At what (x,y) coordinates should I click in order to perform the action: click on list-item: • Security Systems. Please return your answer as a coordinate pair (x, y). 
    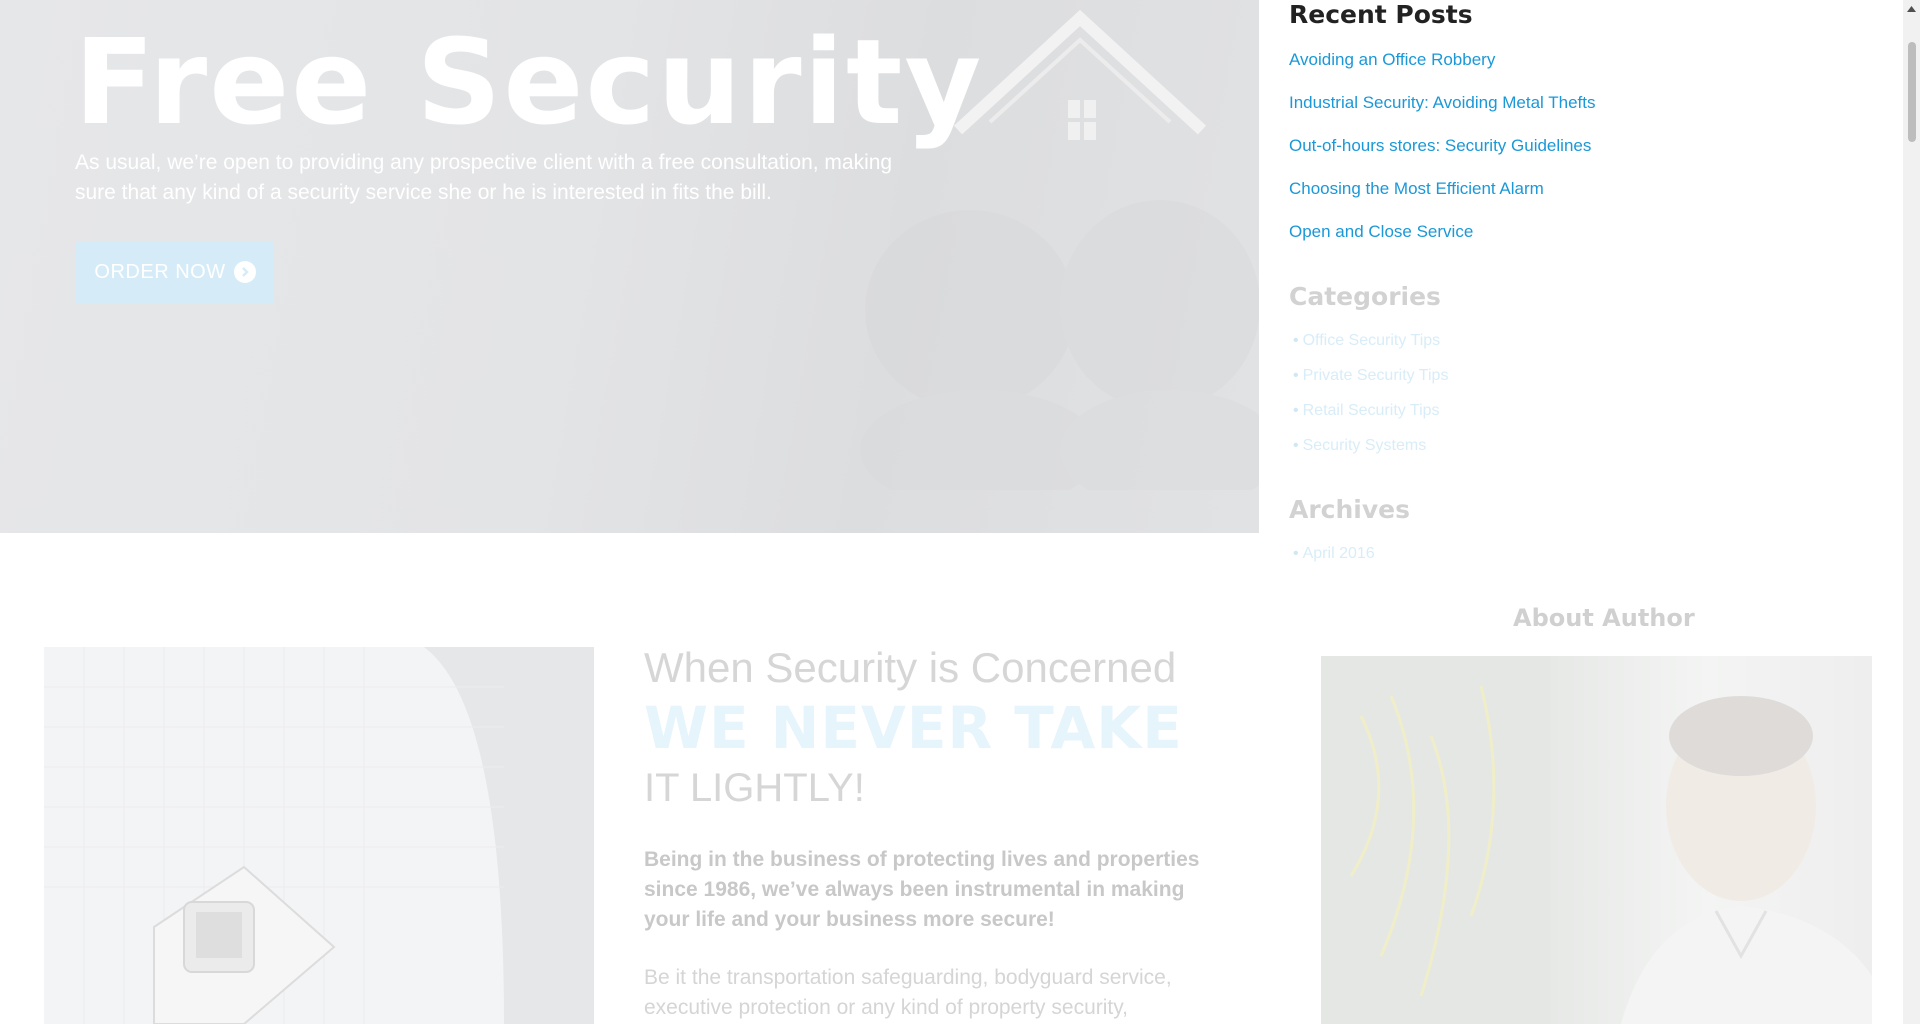
    Looking at the image, I should click on (1370, 454).